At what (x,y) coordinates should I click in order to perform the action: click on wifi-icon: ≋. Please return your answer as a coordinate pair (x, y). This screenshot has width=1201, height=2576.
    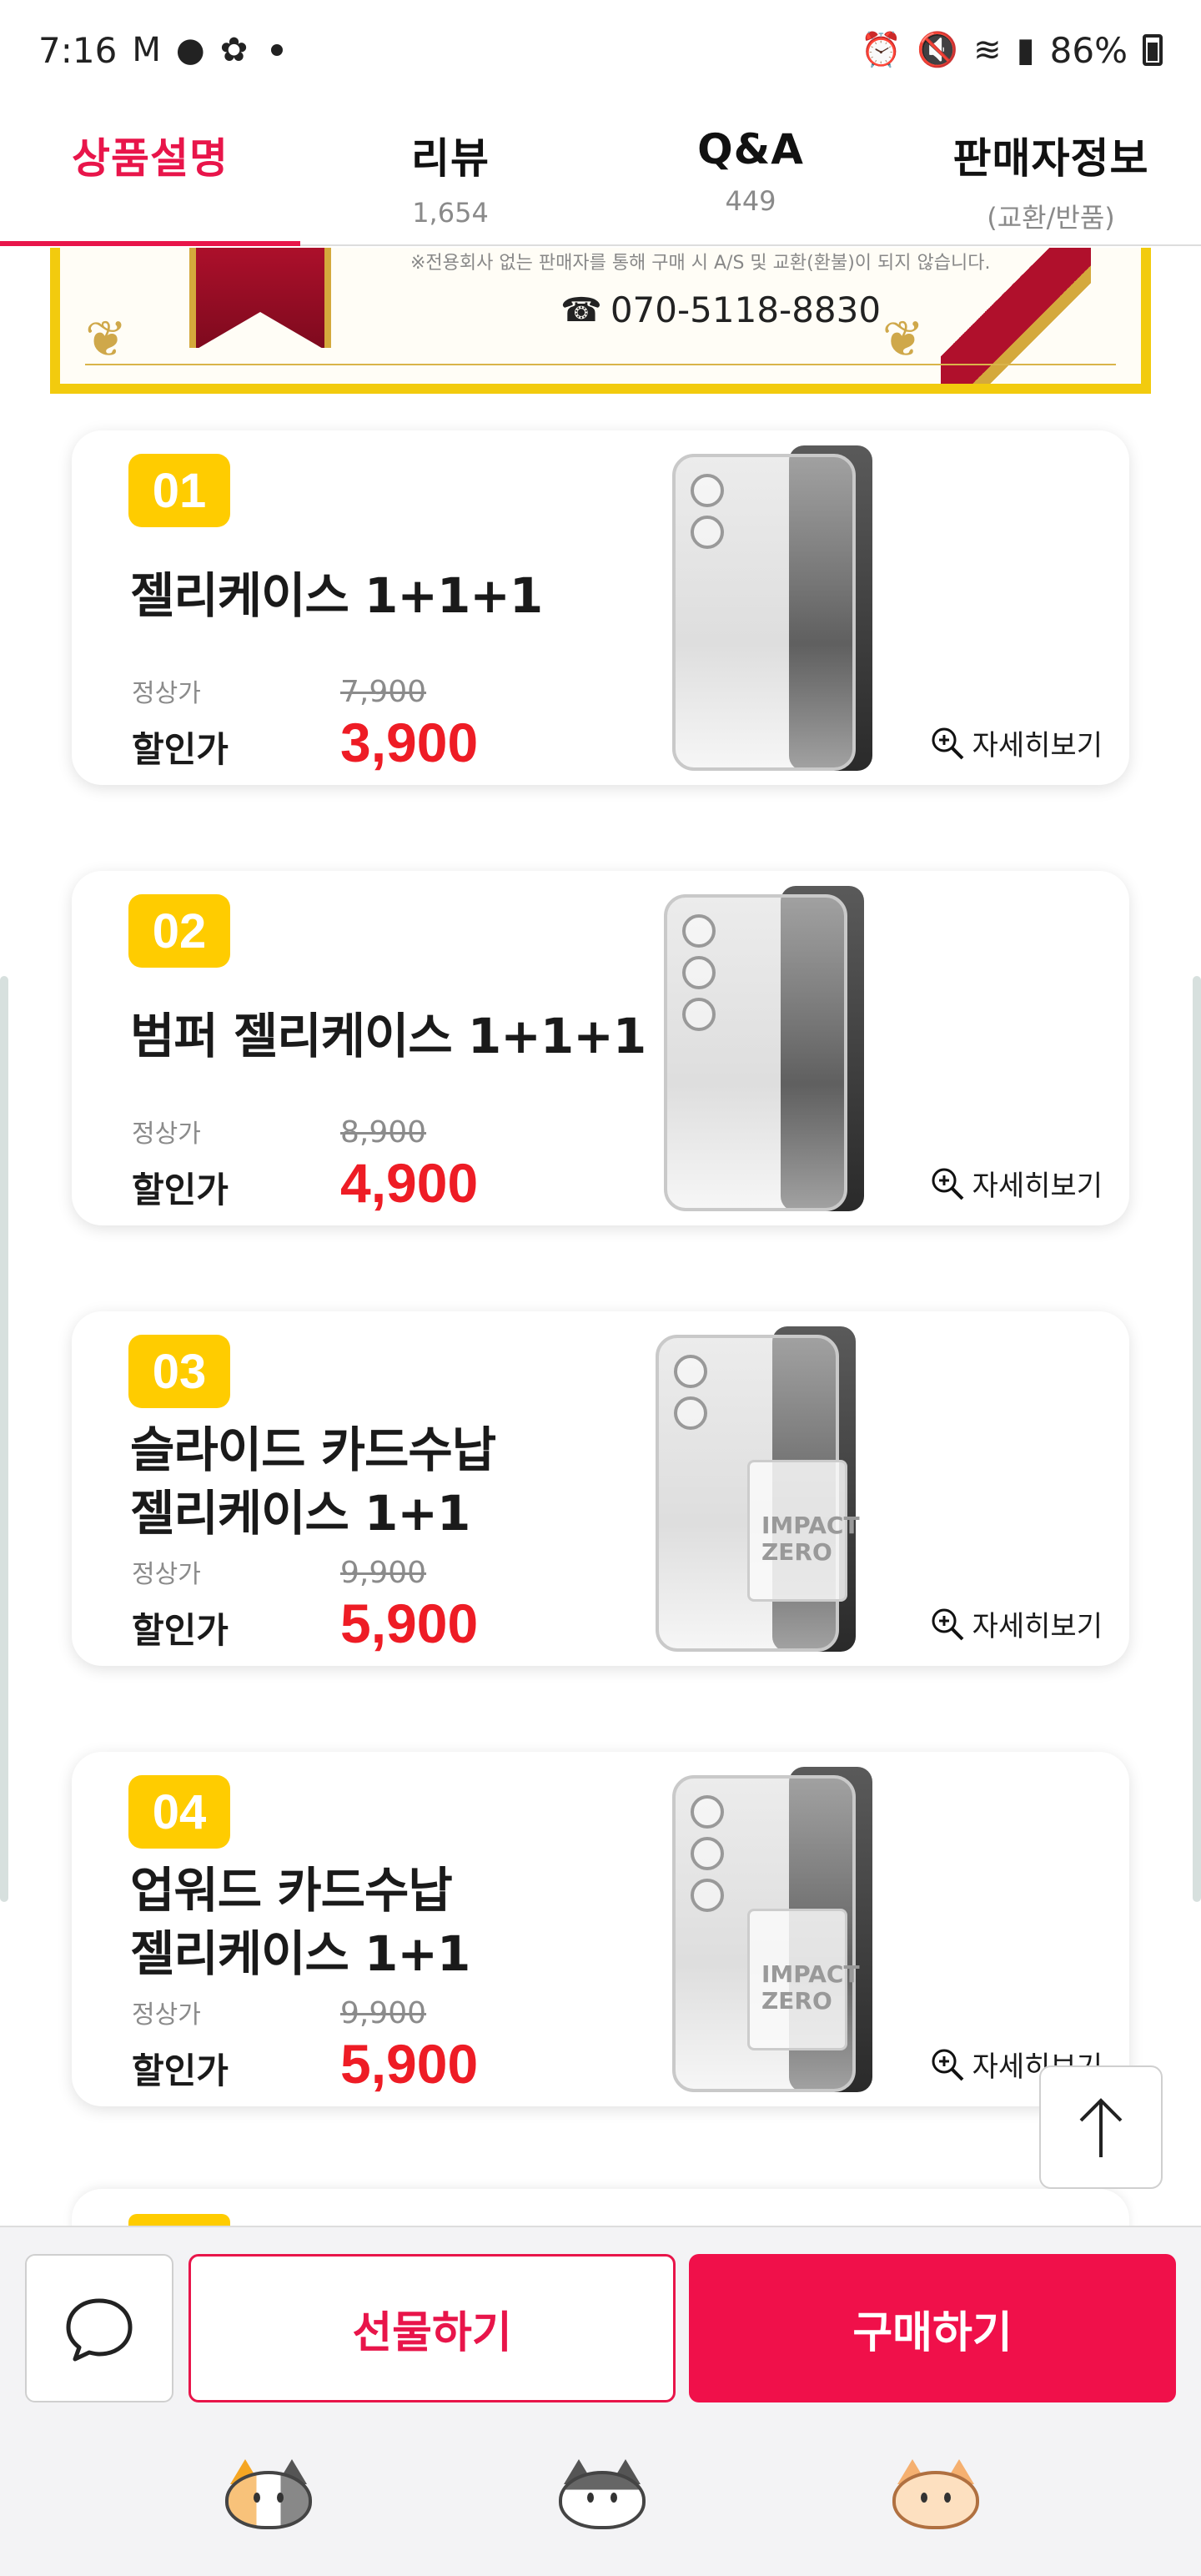
    Looking at the image, I should click on (988, 50).